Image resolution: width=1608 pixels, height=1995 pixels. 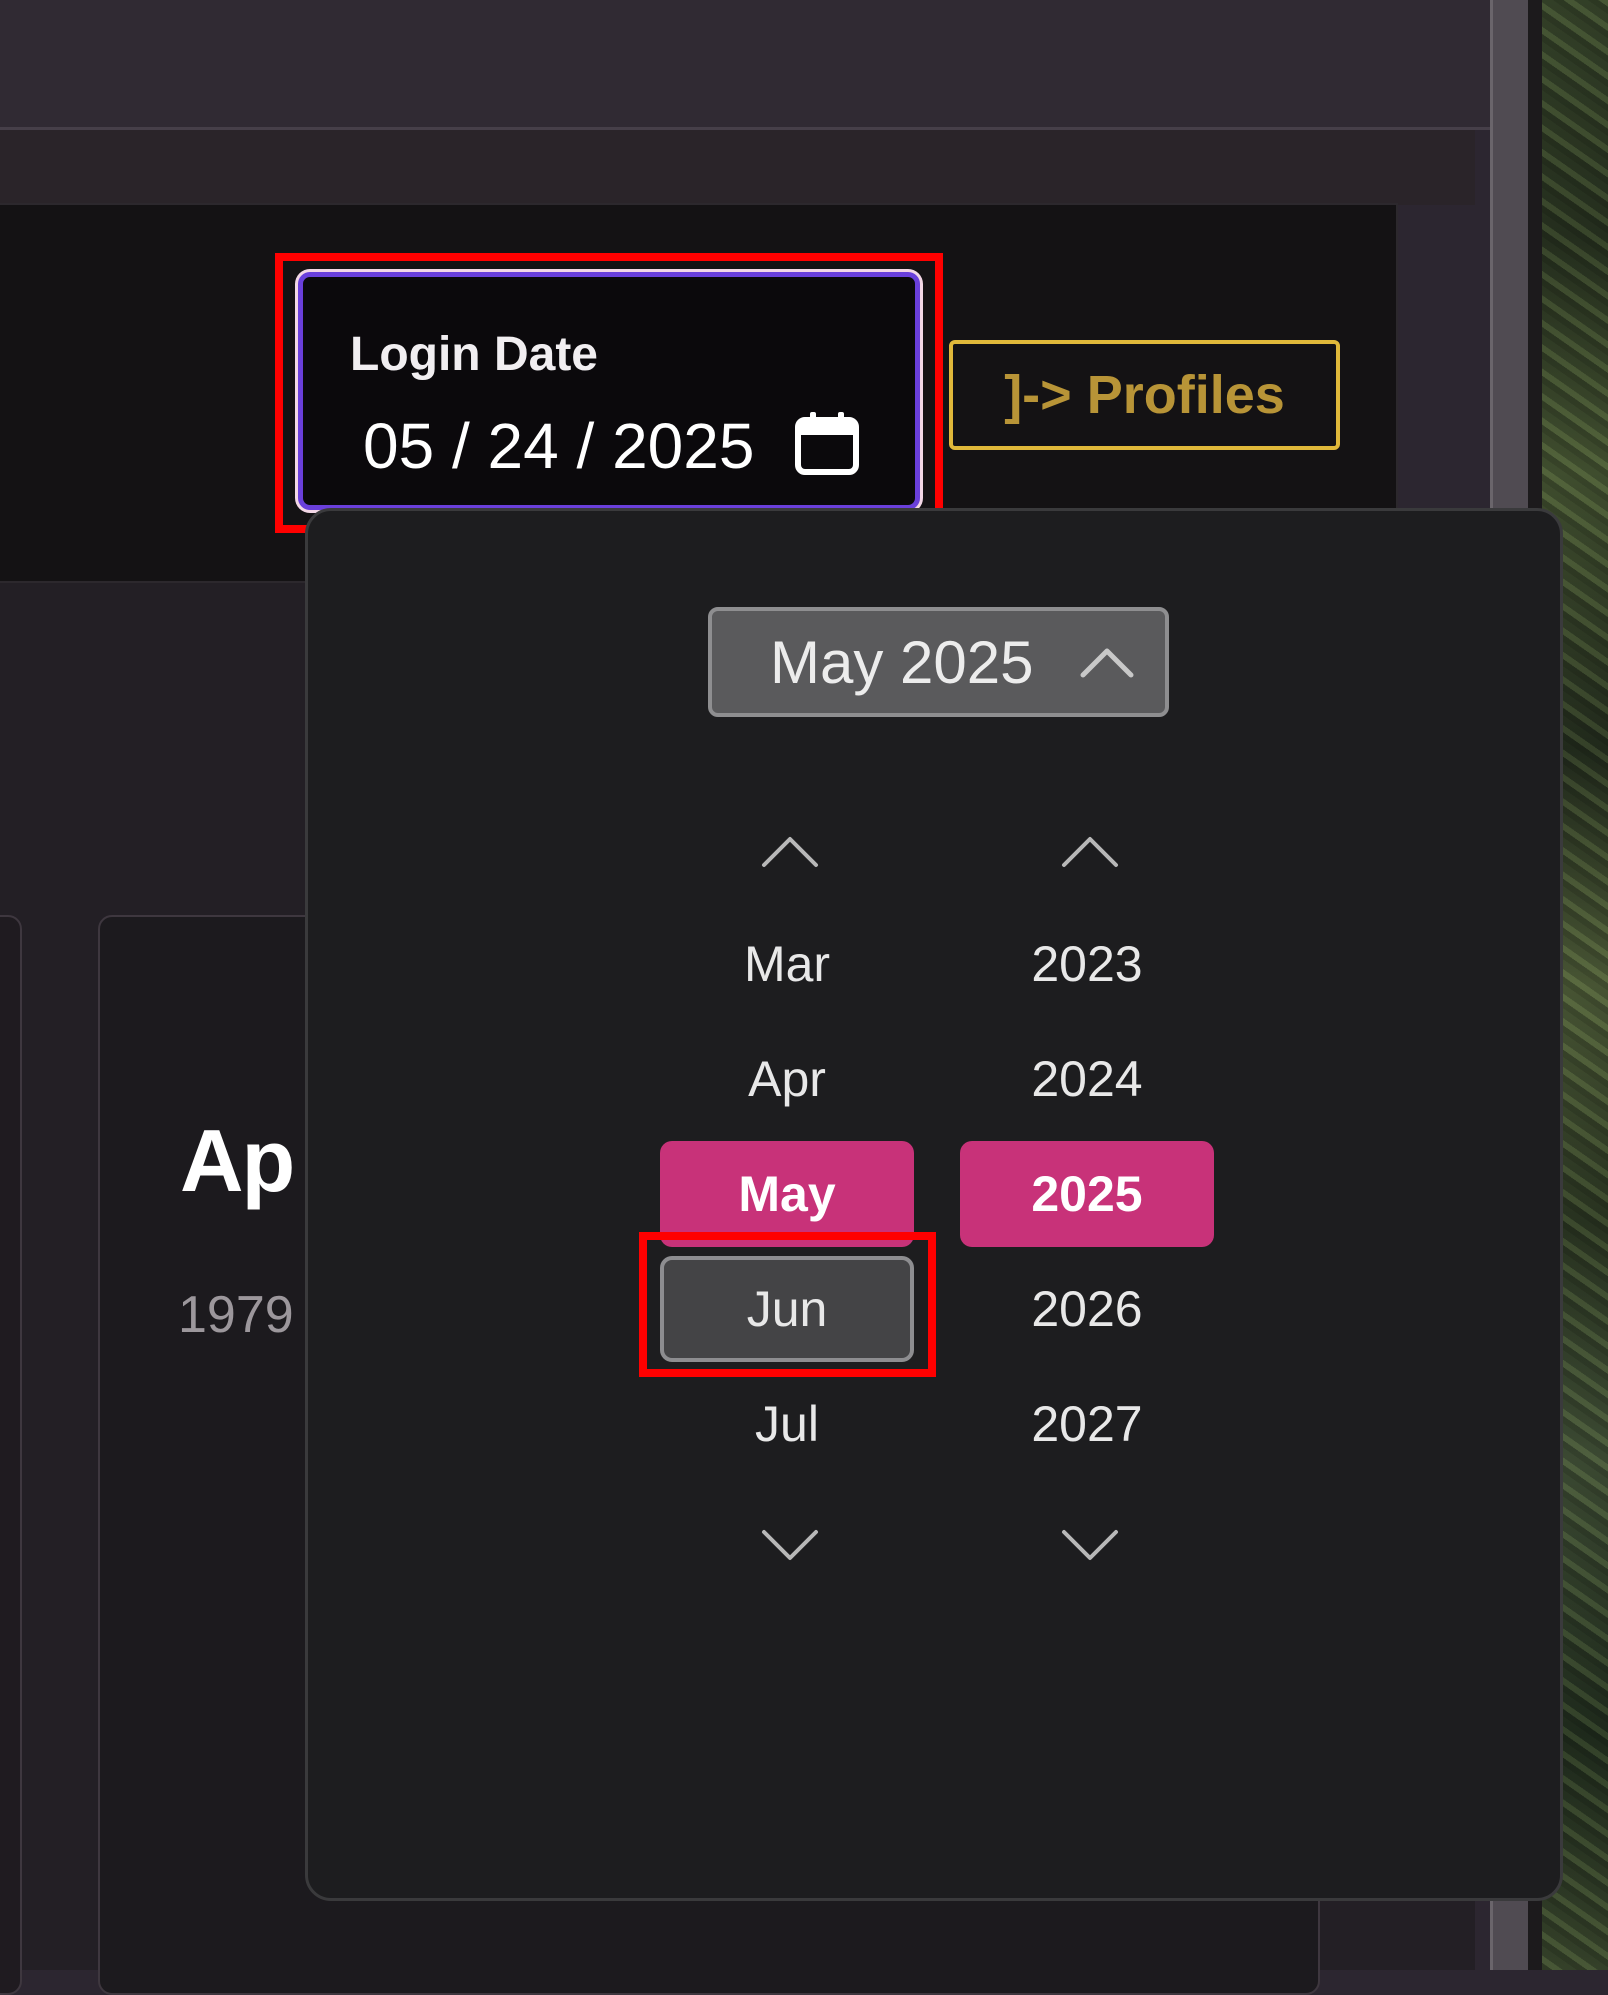 I want to click on month-scroll-up-icon, so click(x=790, y=851).